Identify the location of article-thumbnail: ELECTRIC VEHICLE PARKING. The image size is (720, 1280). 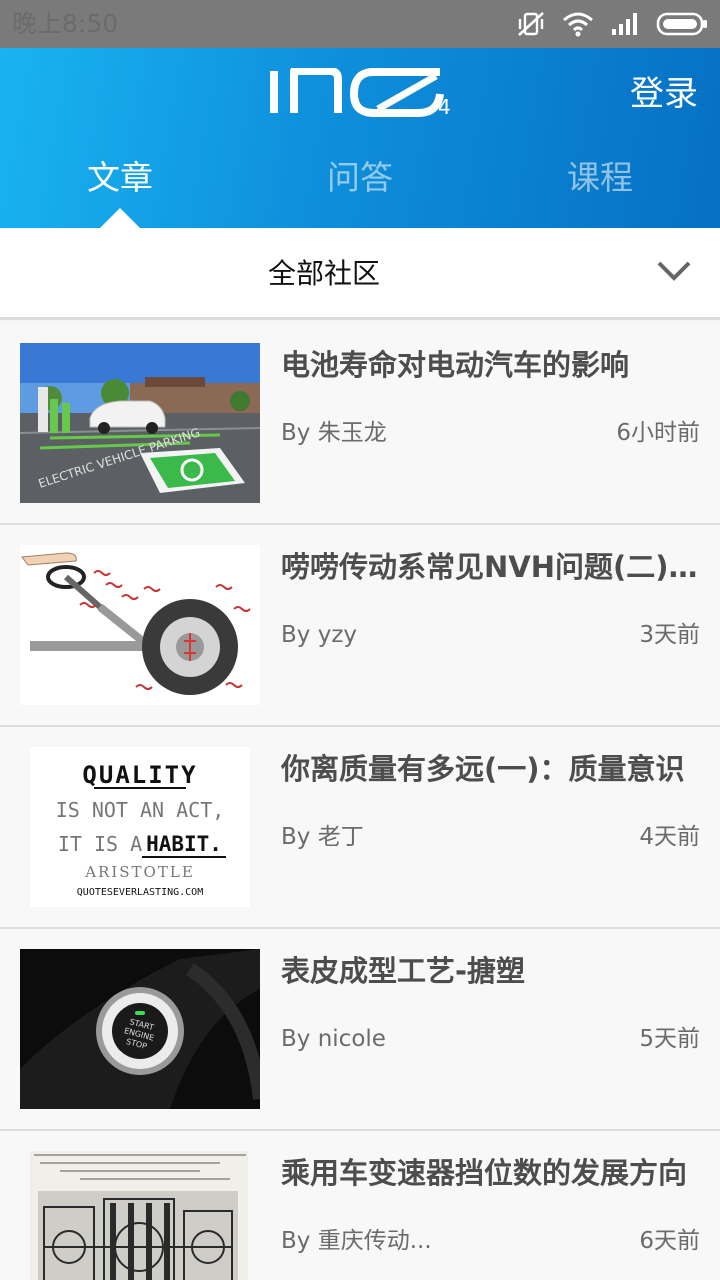
(140, 423).